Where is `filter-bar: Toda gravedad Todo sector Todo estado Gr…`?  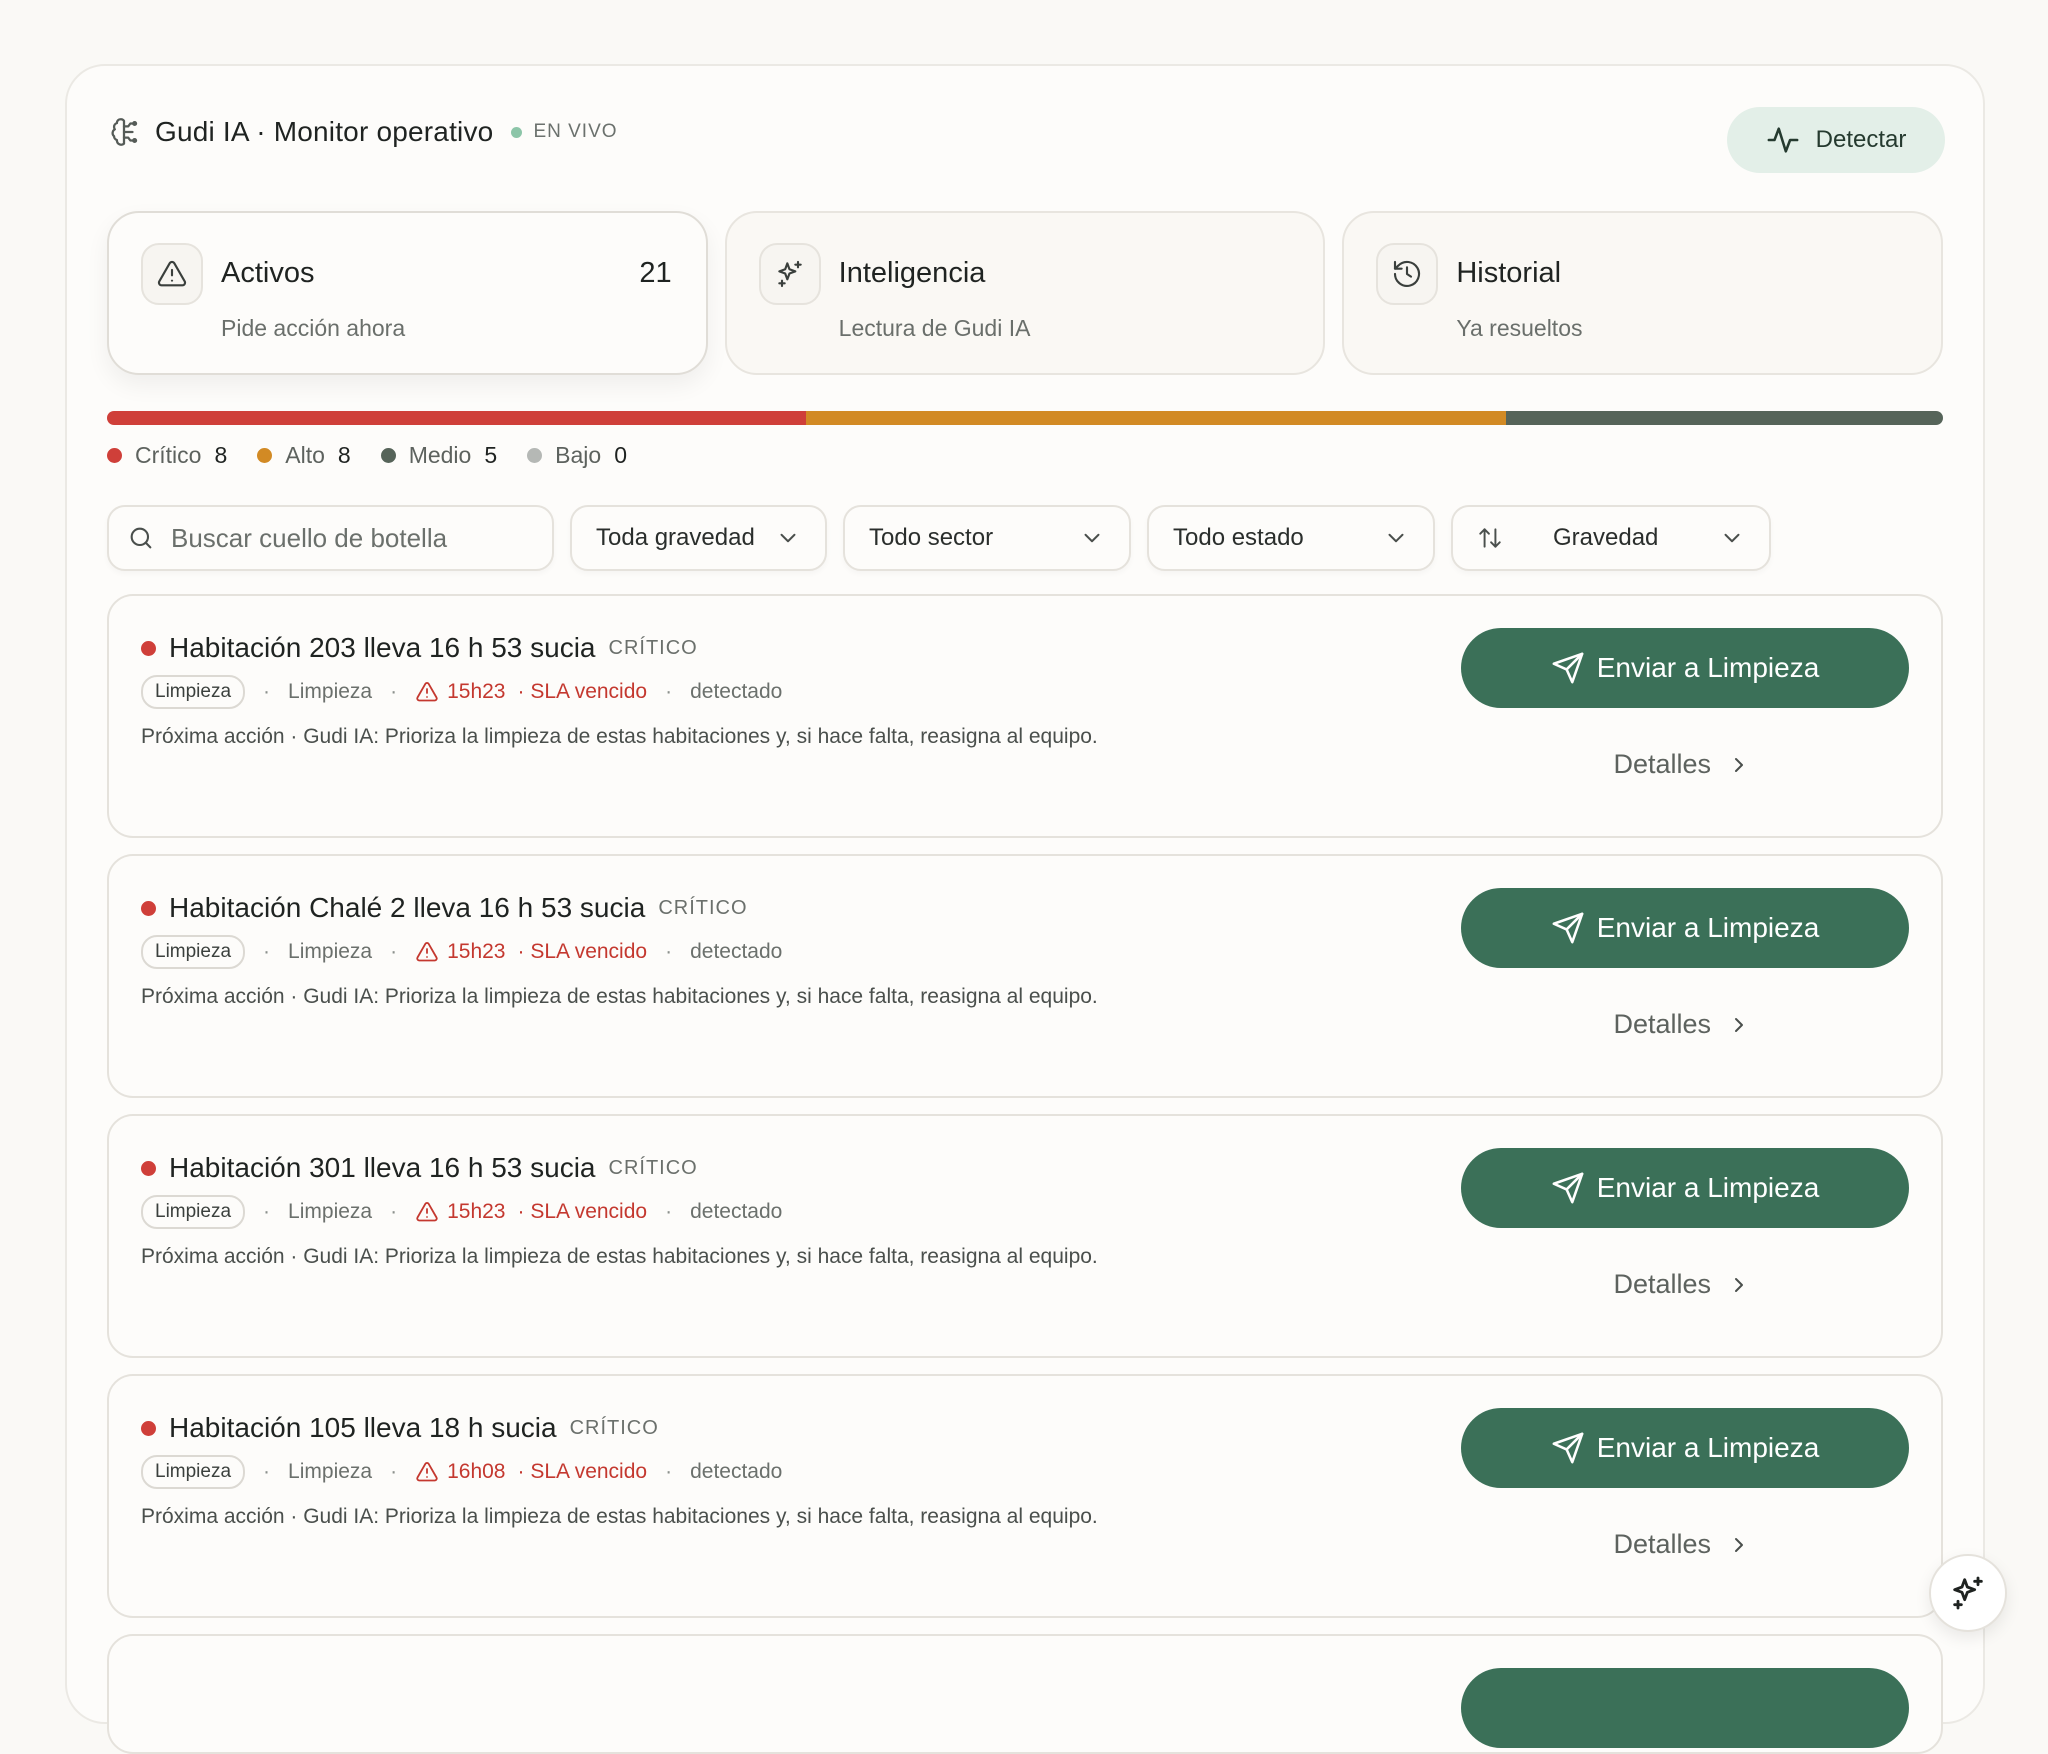
filter-bar: Toda gravedad Todo sector Todo estado Gr… is located at coordinates (939, 538).